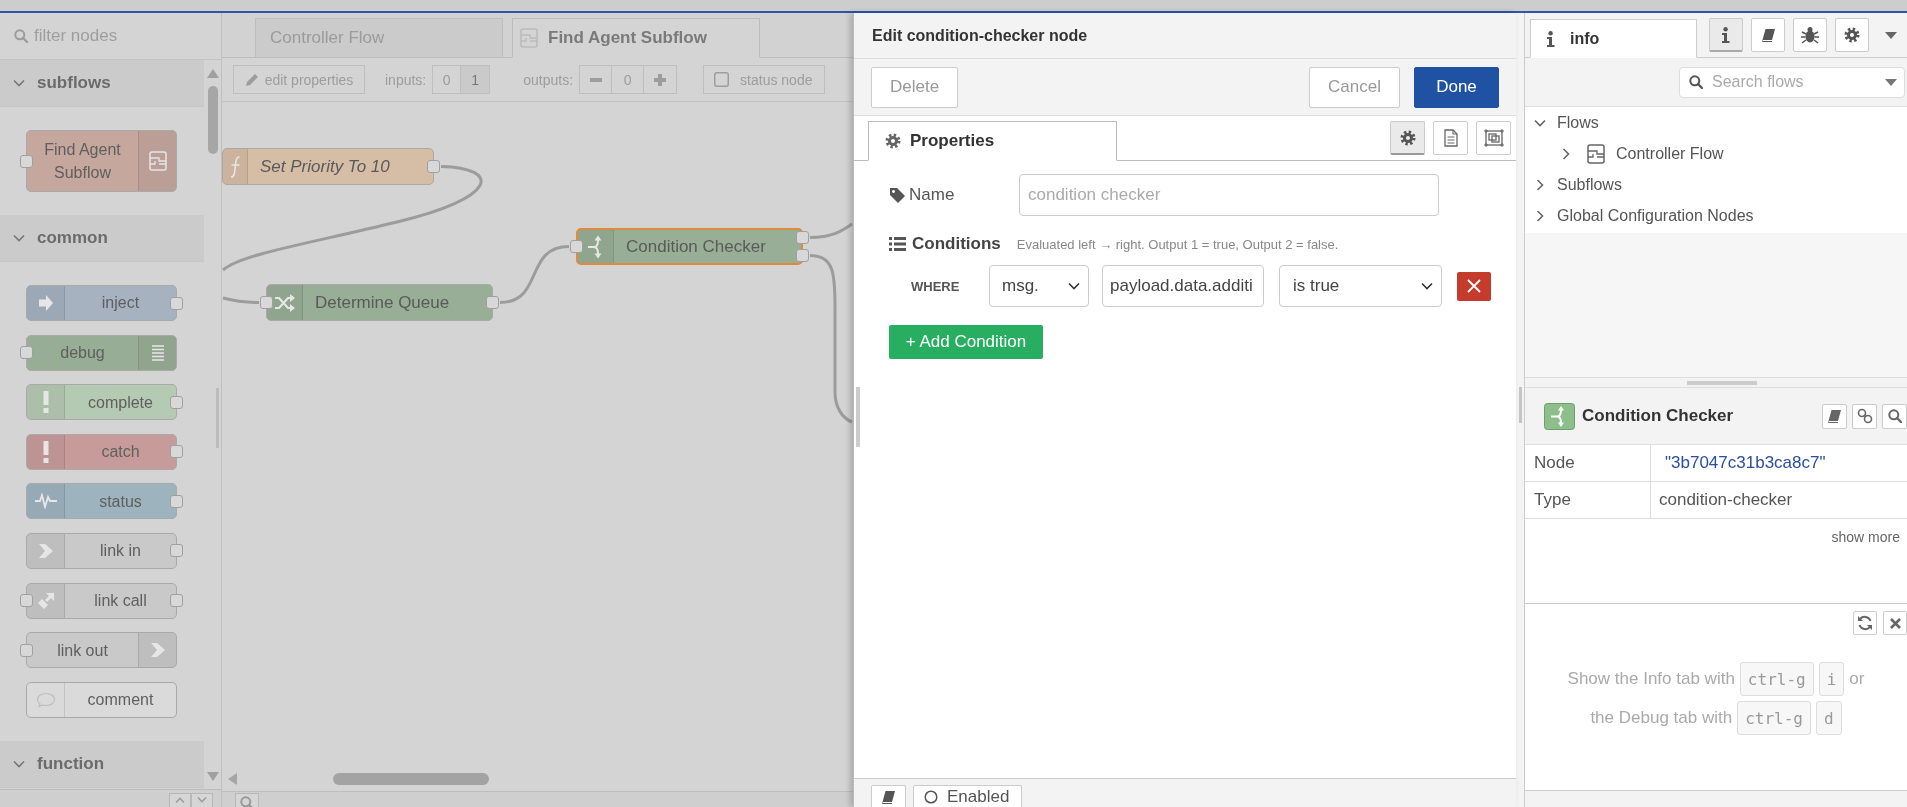 Image resolution: width=1907 pixels, height=807 pixels. I want to click on palette-node: Find Agent Subflow, so click(101, 161).